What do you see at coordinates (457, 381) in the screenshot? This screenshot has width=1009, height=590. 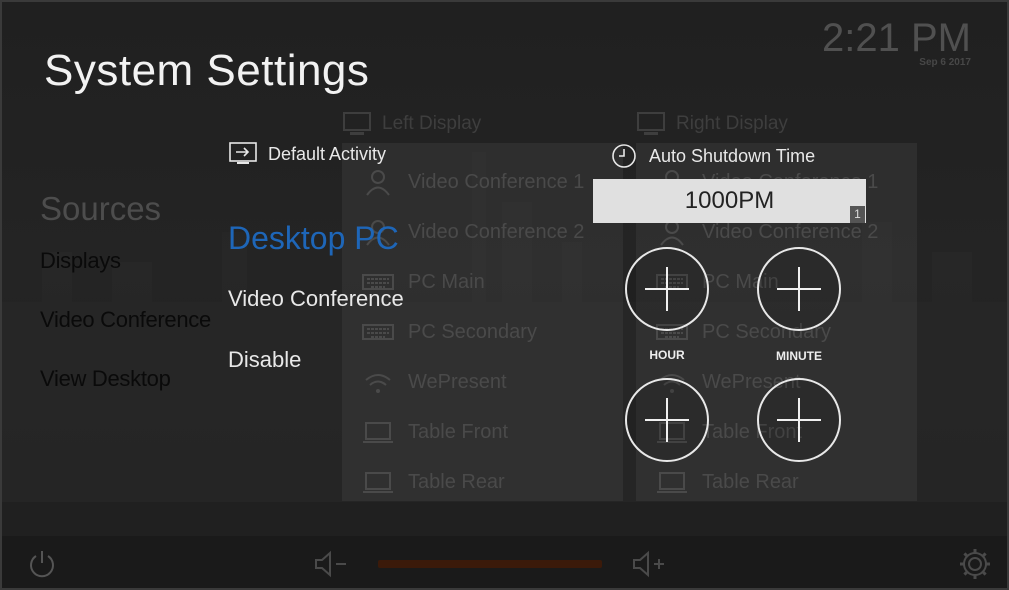 I see `source-label: WePresent` at bounding box center [457, 381].